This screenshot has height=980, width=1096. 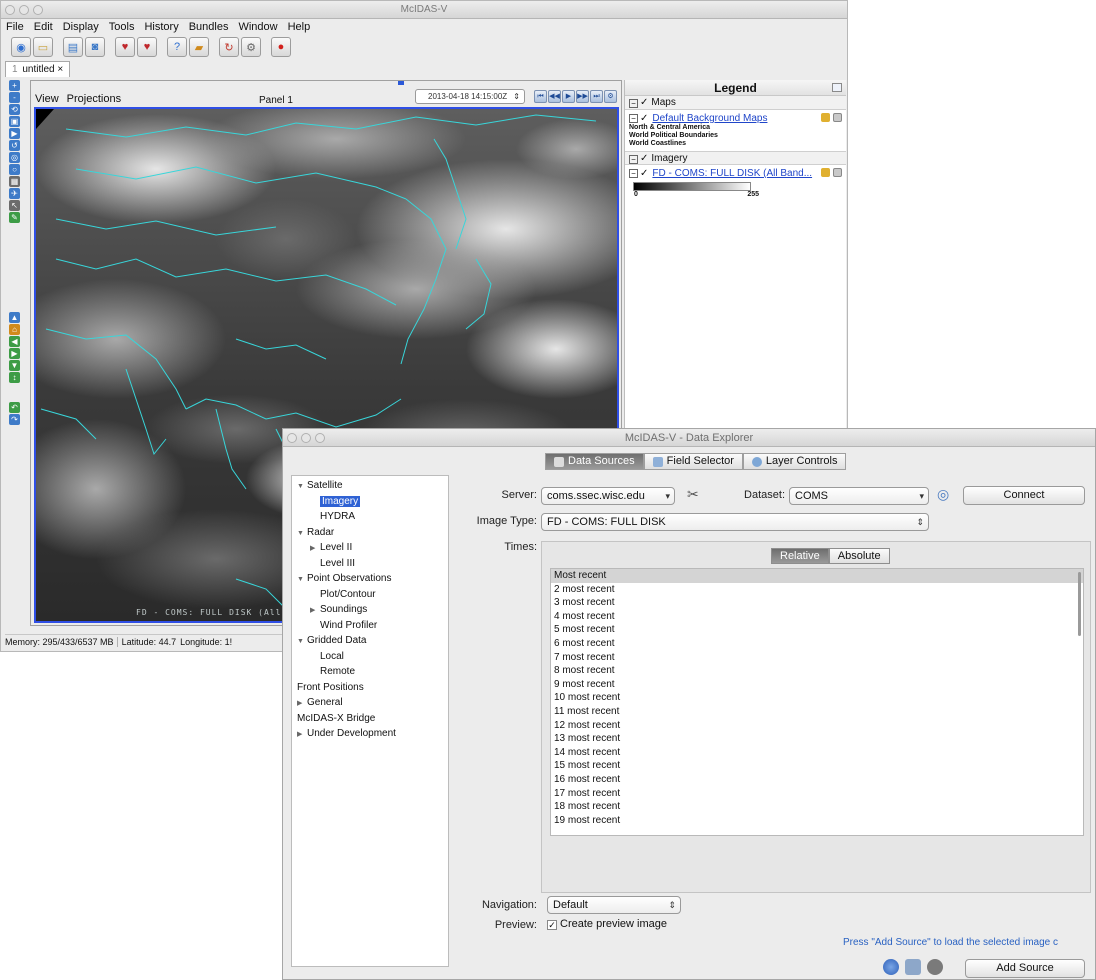 I want to click on tree-node-level-ii: ▶ Level II, so click(x=370, y=548).